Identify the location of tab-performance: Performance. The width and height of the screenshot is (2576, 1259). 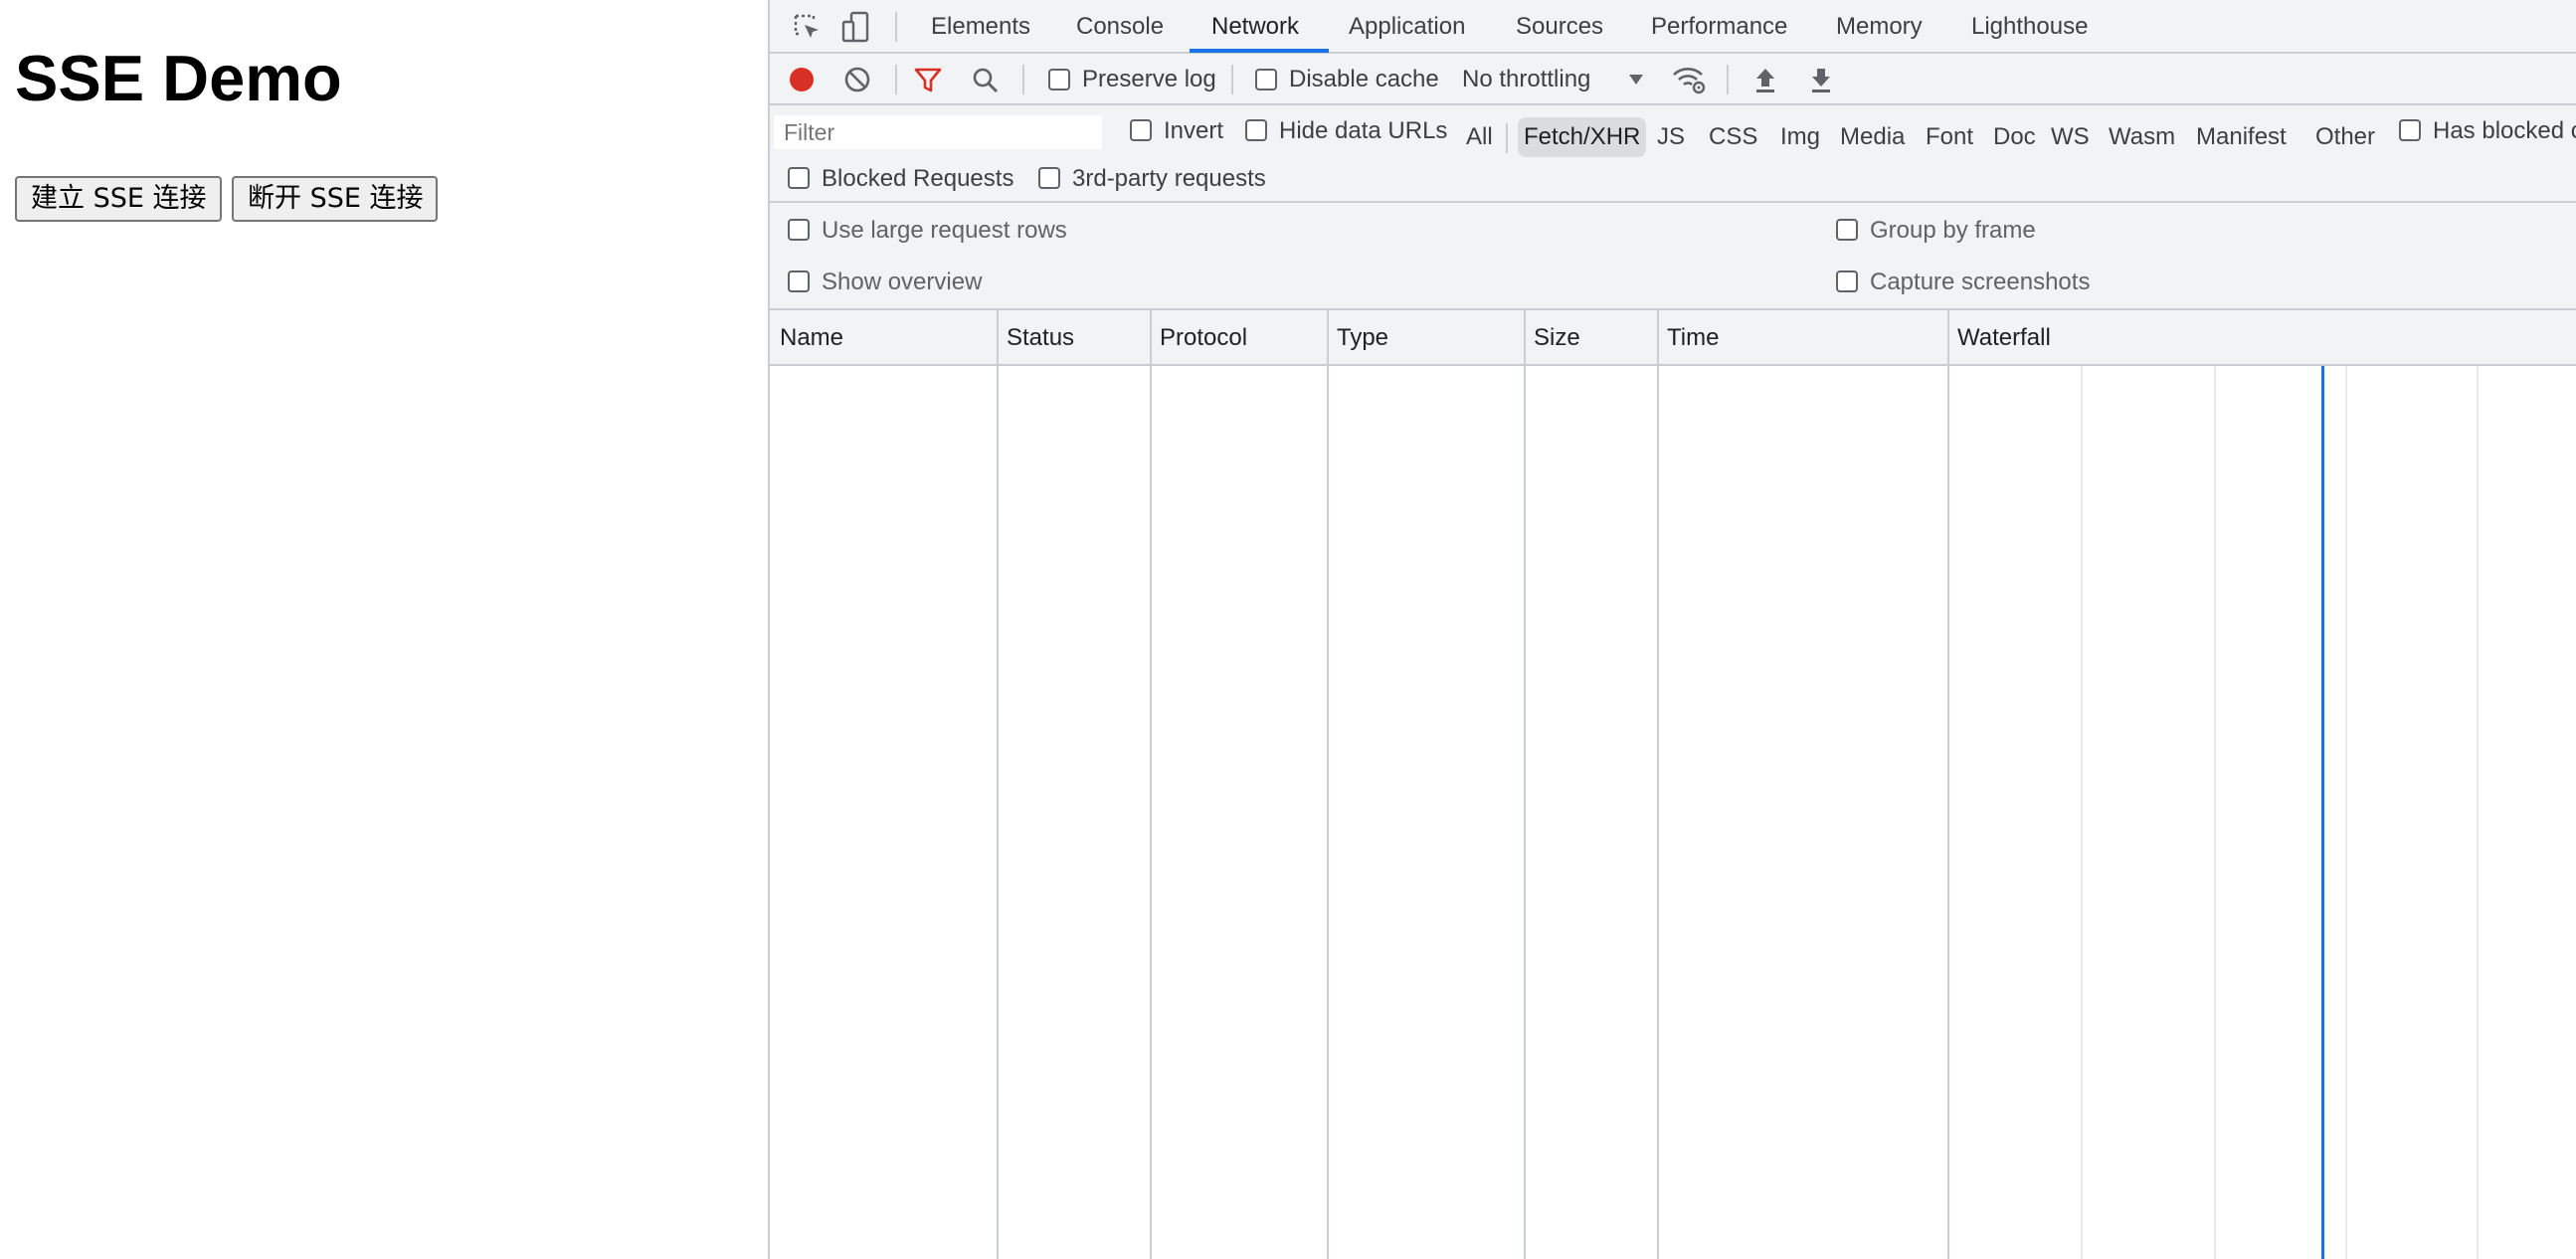
(1719, 26).